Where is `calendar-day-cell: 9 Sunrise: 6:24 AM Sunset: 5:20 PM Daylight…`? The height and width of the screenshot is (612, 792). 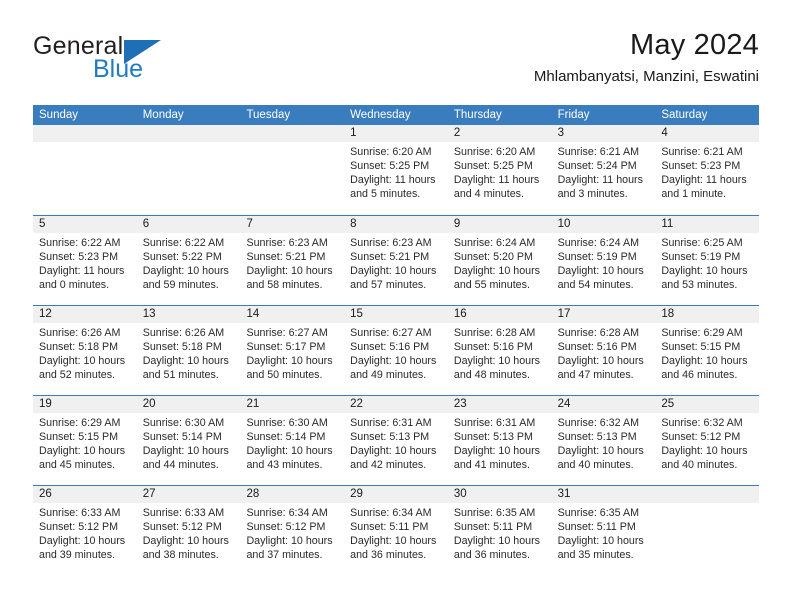
calendar-day-cell: 9 Sunrise: 6:24 AM Sunset: 5:20 PM Daylight… is located at coordinates (499, 260).